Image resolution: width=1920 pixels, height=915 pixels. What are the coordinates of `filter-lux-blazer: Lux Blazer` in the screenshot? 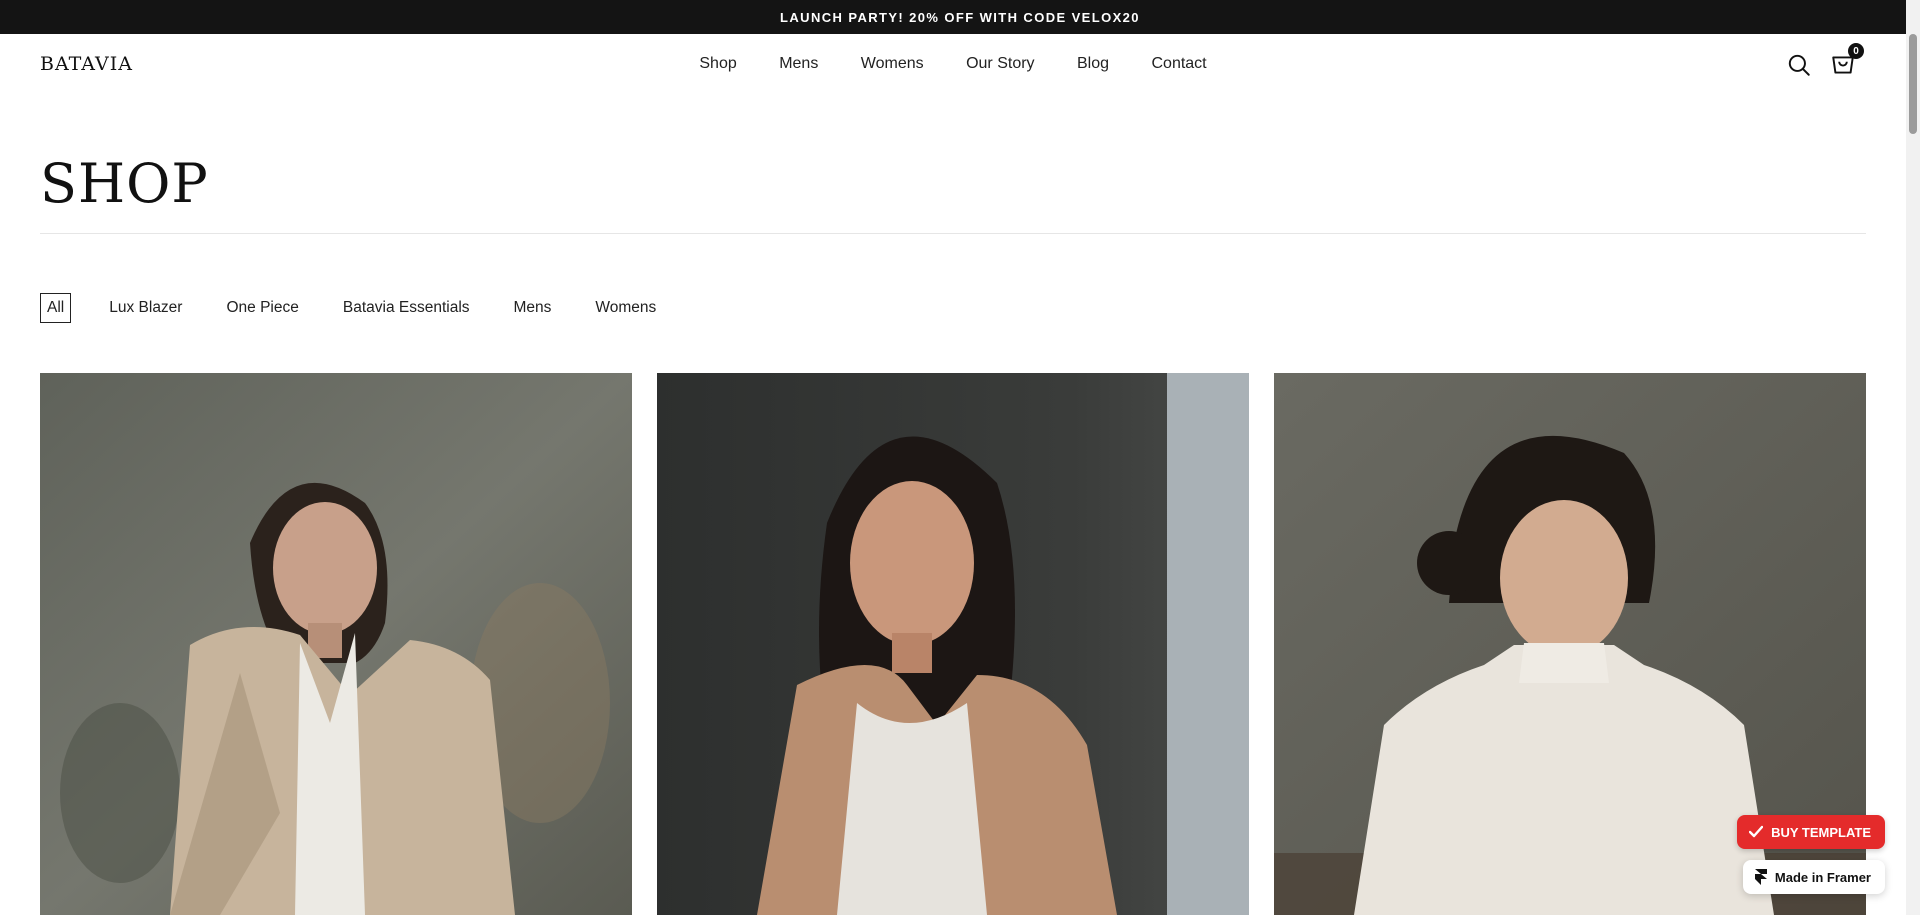 It's located at (145, 308).